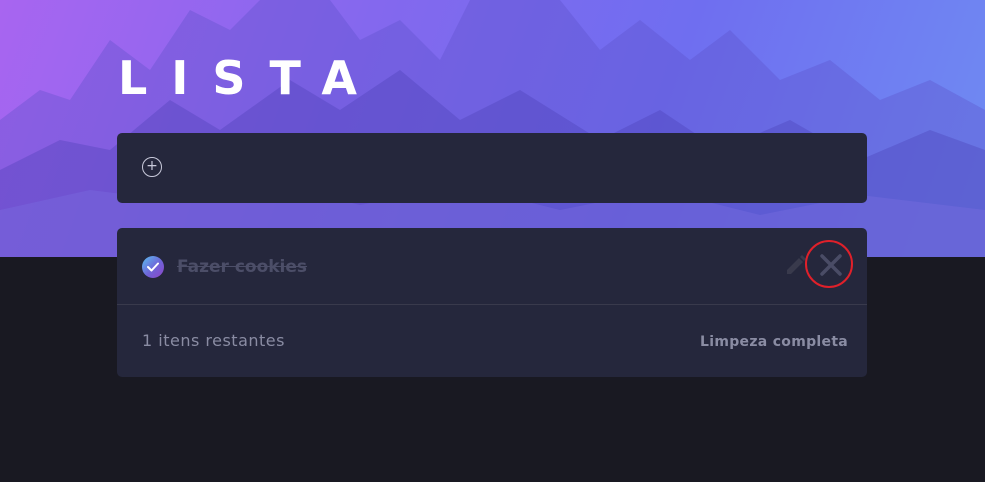  Describe the element at coordinates (478, 168) in the screenshot. I see `new-todo-input` at that location.